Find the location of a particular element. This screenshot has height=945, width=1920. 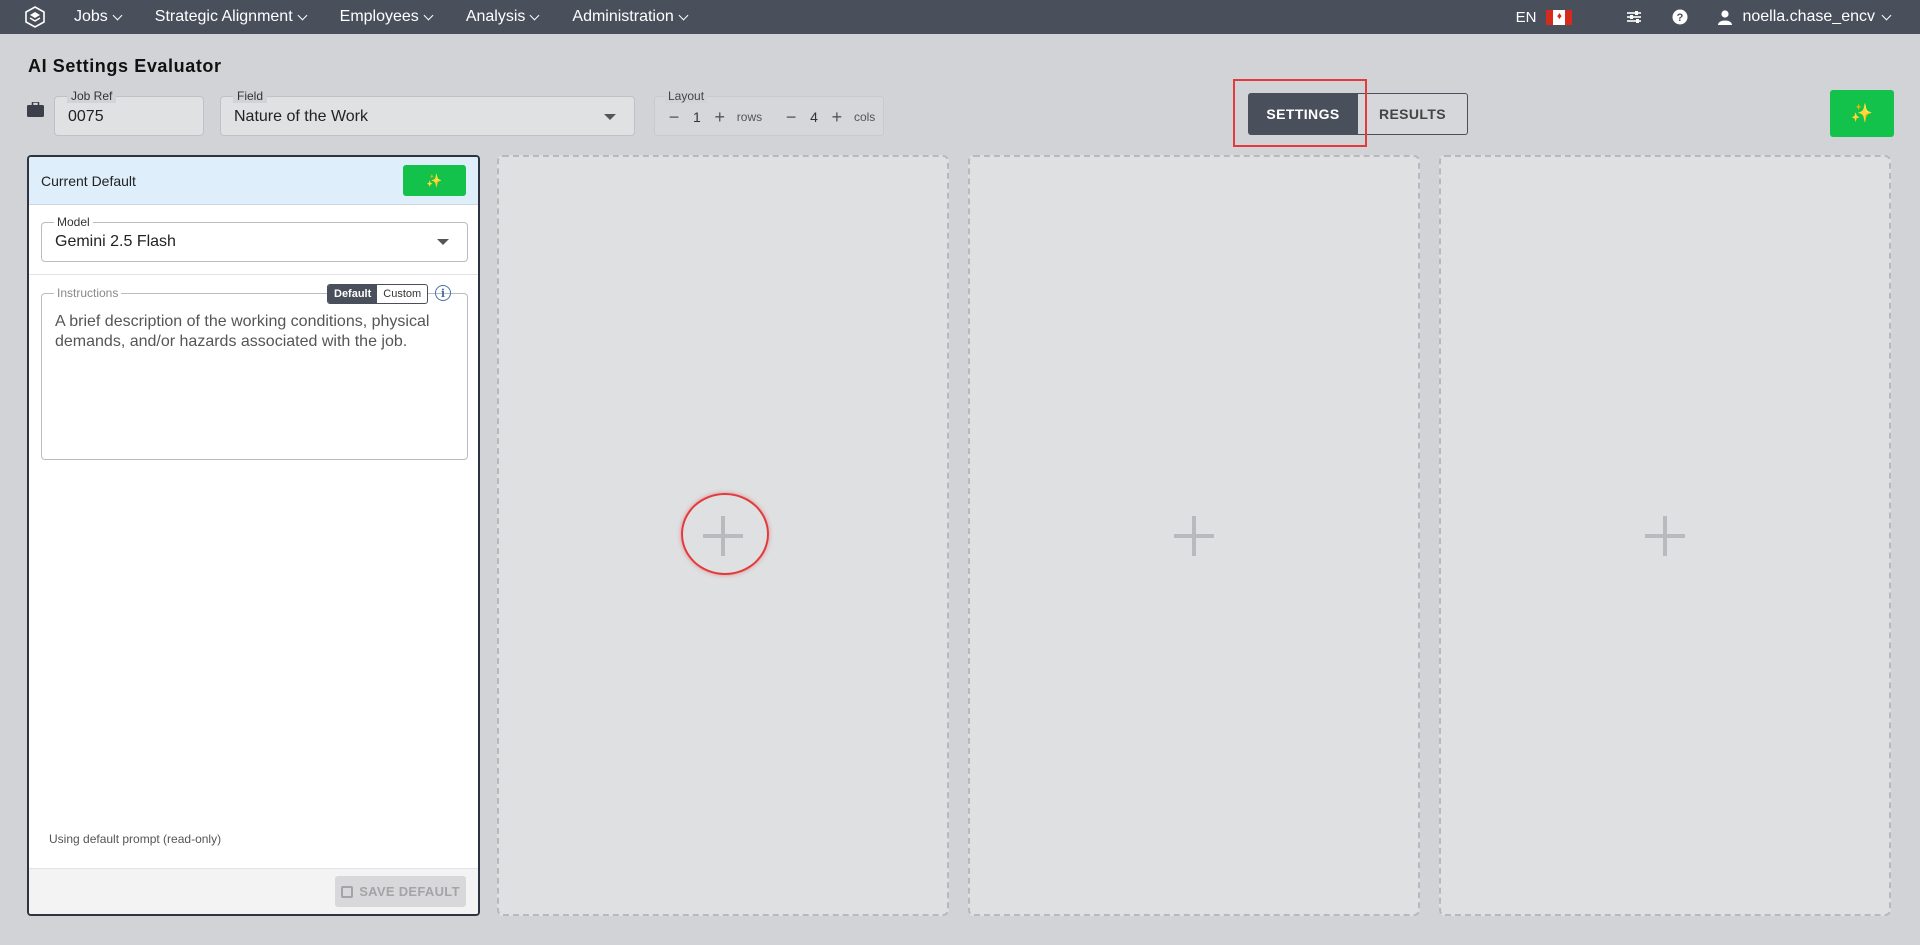

results-tab: RESULTS is located at coordinates (1413, 114).